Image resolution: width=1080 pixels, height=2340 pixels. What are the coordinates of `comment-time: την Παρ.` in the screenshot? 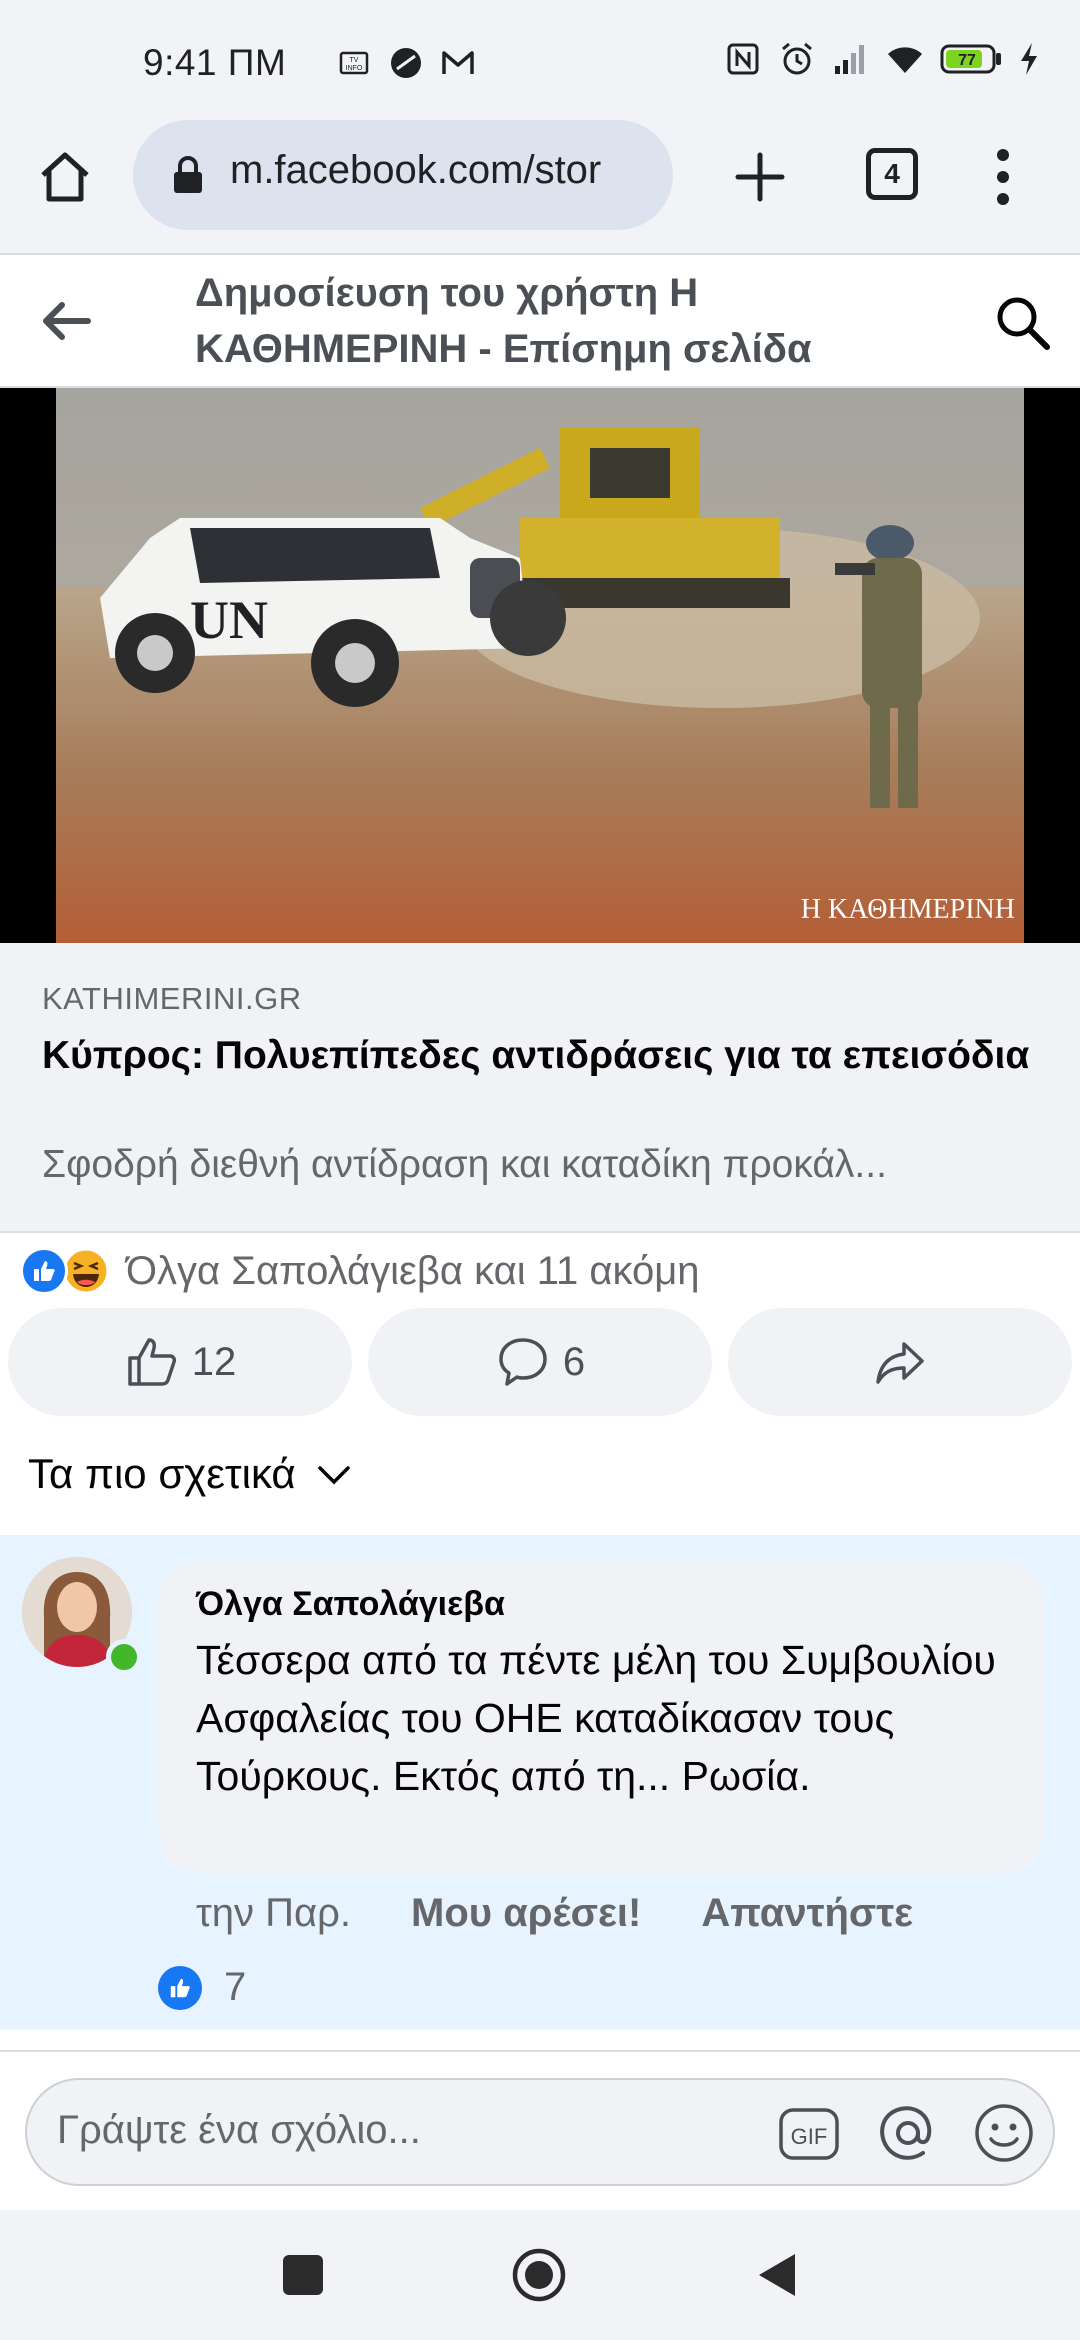 It's located at (273, 1913).